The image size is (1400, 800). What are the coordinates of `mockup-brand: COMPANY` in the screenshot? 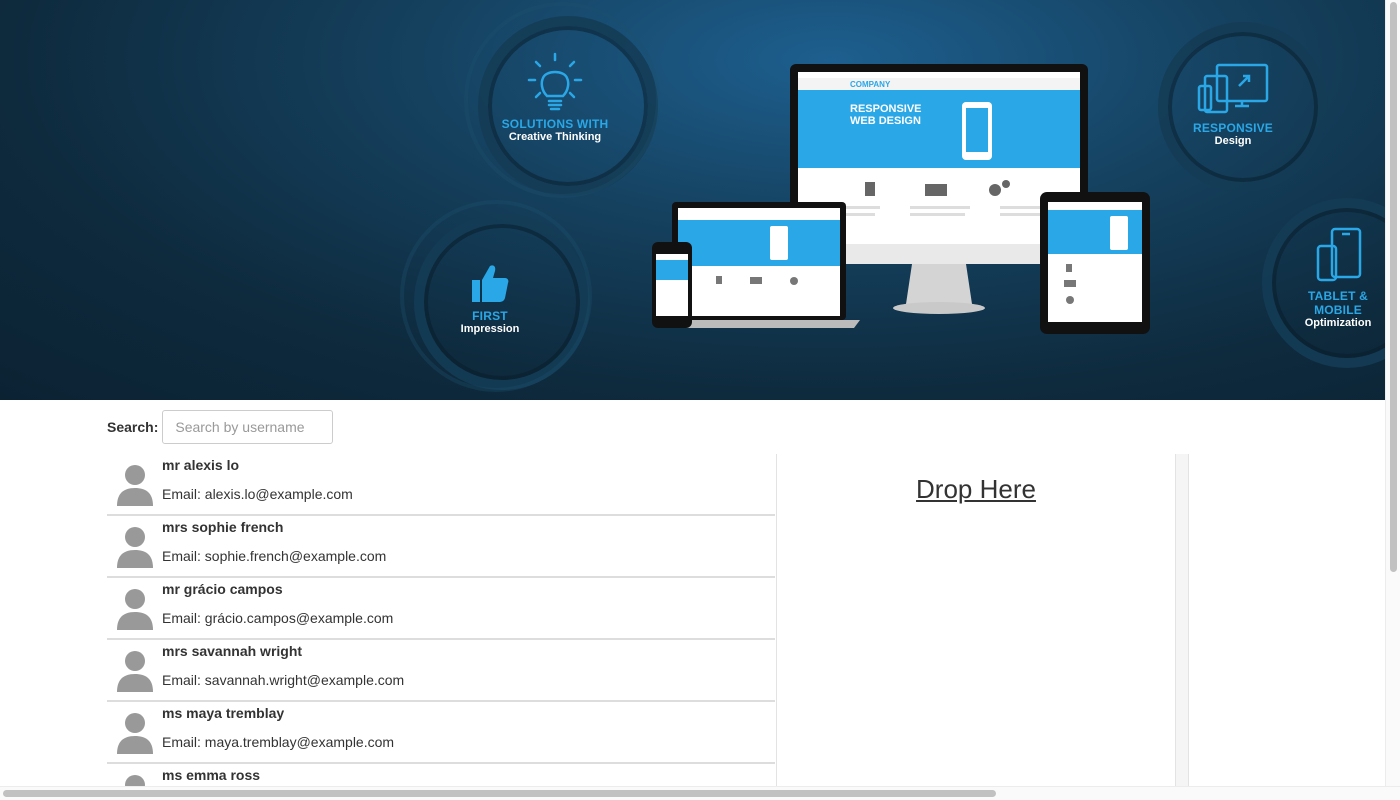 It's located at (870, 84).